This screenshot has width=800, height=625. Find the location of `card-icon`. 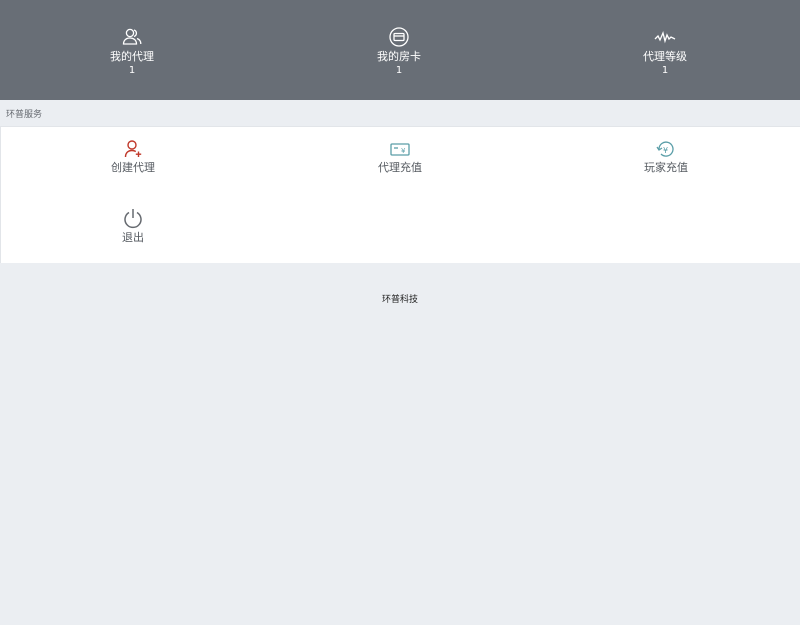

card-icon is located at coordinates (399, 37).